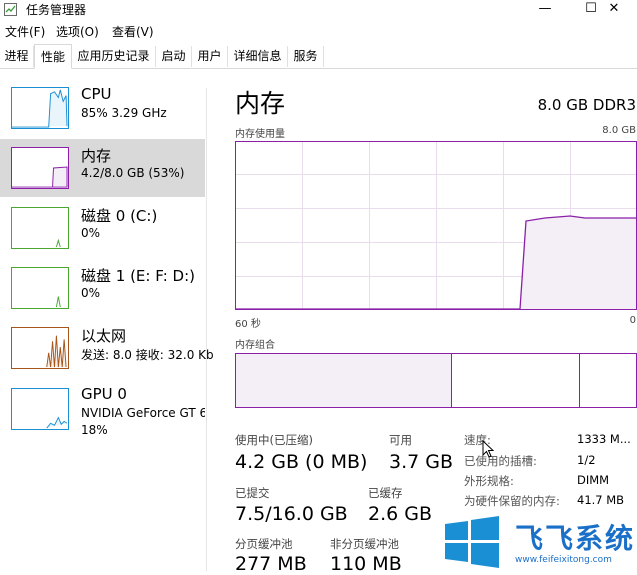  I want to click on tab-app-history: 应用历史记录, so click(114, 56).